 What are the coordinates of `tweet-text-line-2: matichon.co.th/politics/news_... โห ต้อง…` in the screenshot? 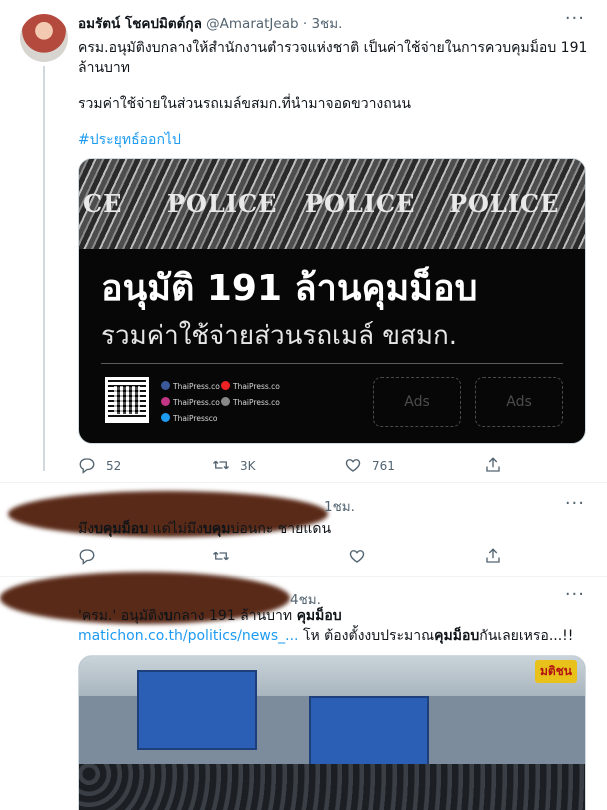 It's located at (326, 636).